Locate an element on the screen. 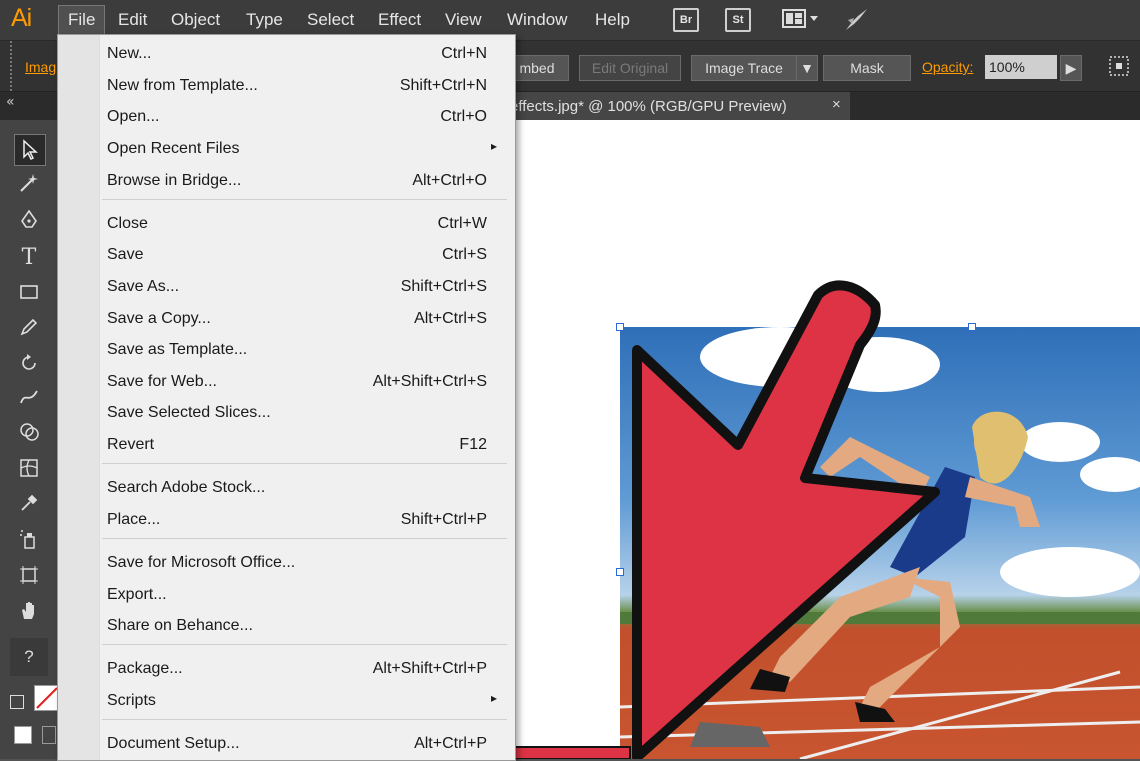  menu-item-save-for-web: Save for Web... Alt+Shift+Ctrl+S is located at coordinates (297, 381).